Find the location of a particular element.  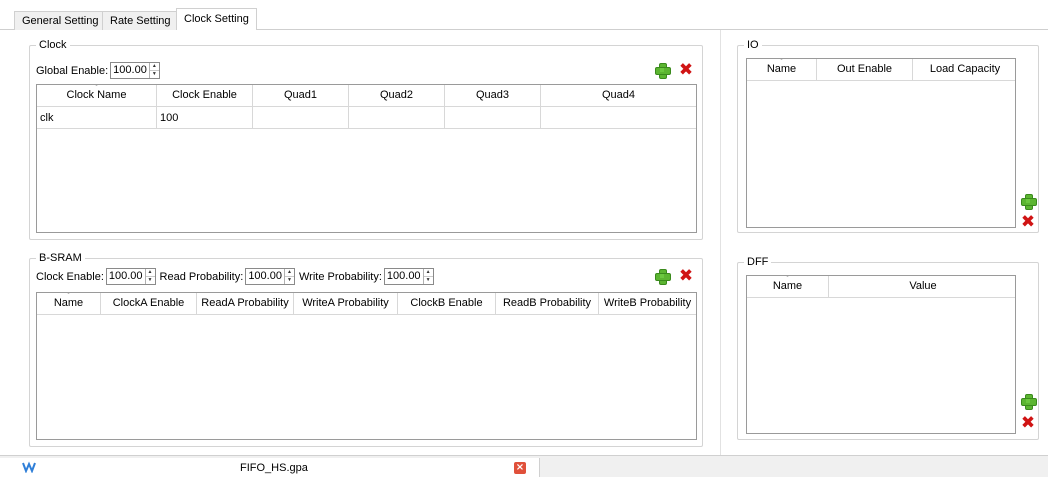

global-enable-row: Global Enable: 100.00 ▲ ▼ is located at coordinates (100, 70).